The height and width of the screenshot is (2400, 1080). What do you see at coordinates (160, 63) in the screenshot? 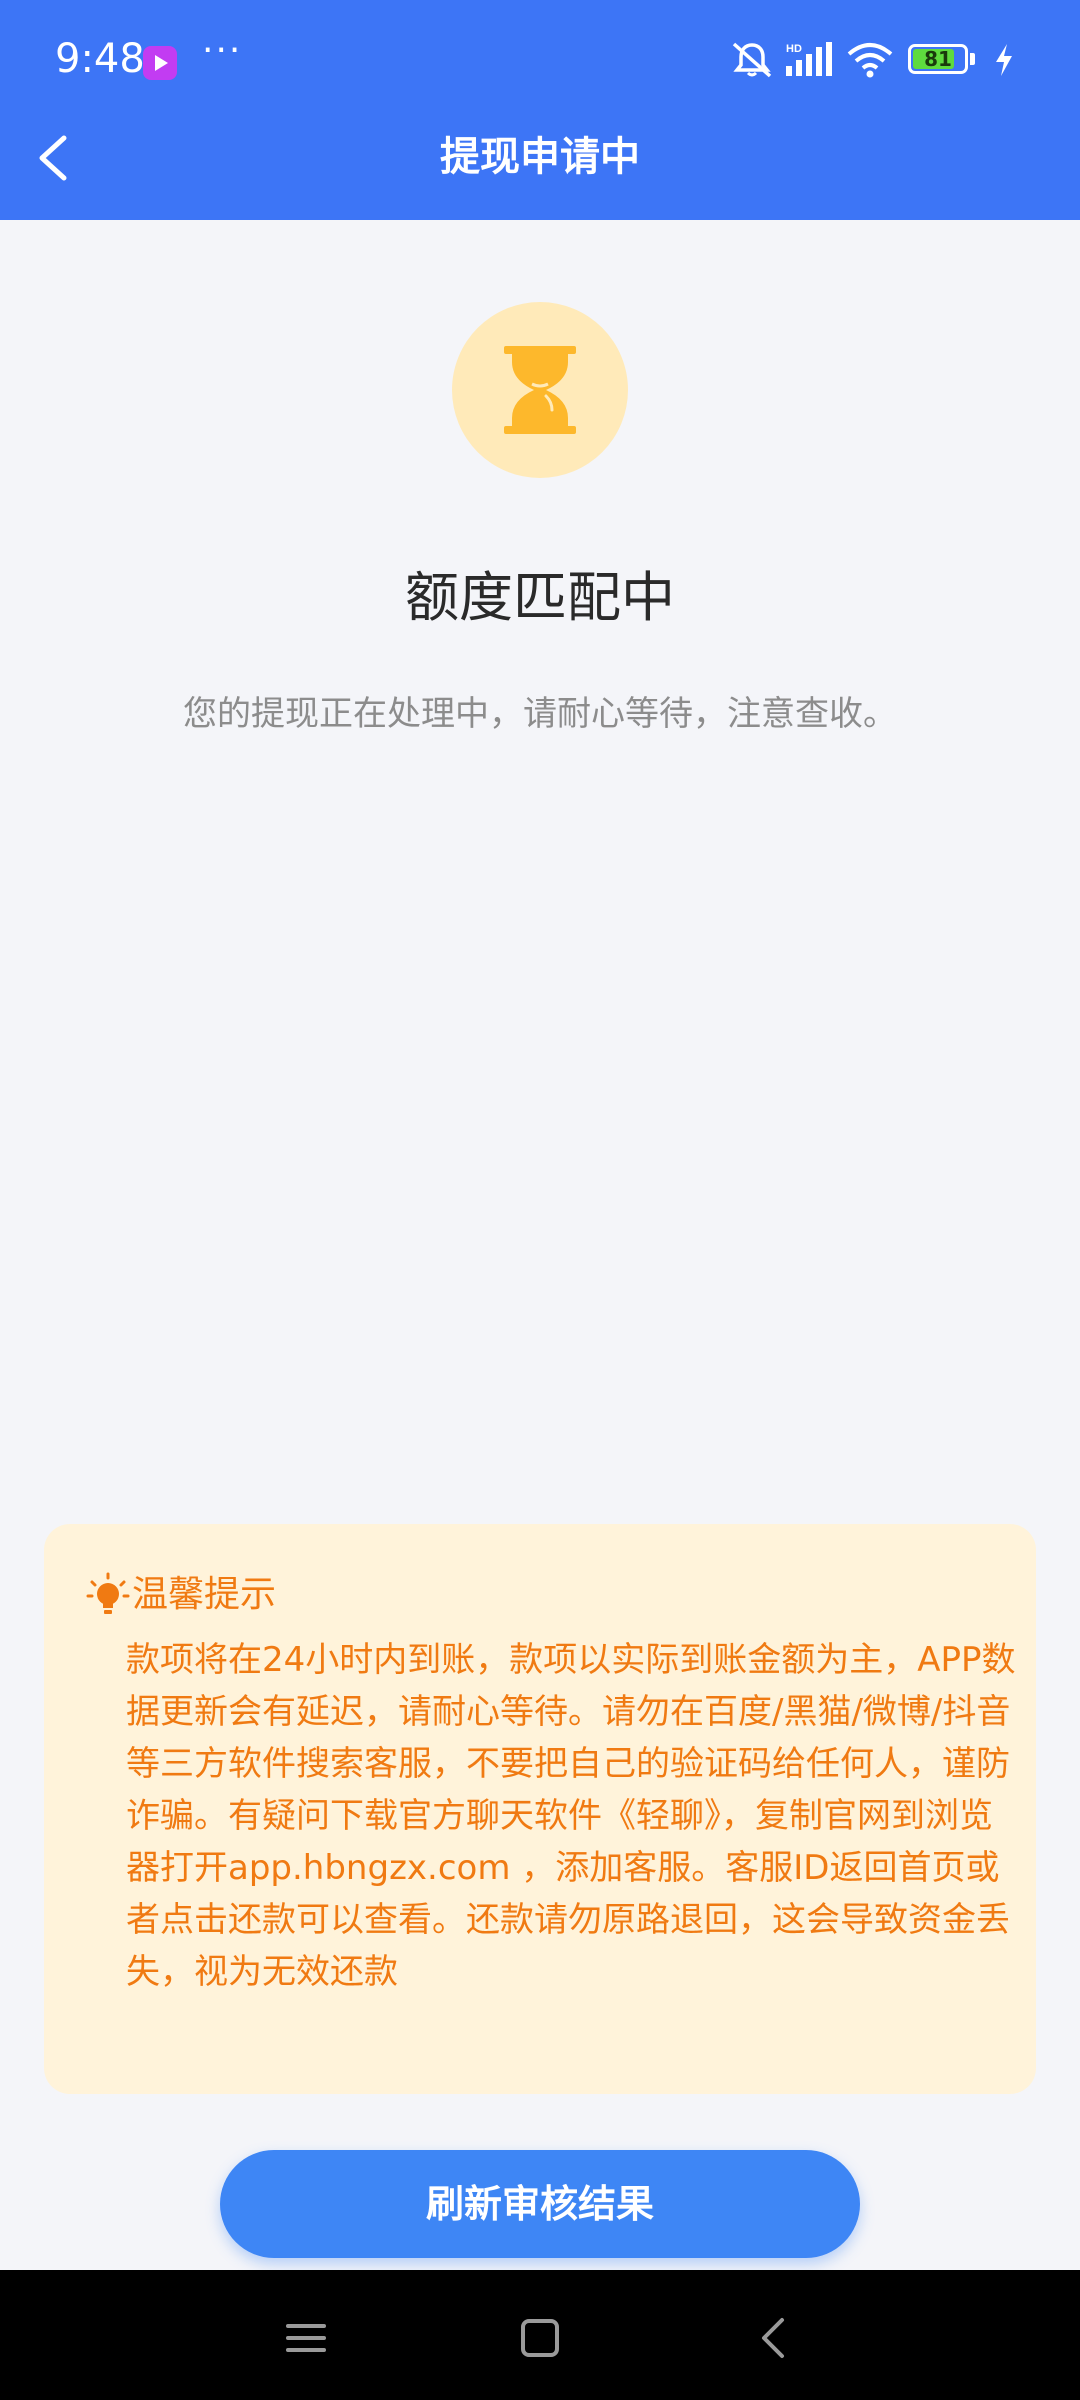
I see `video-app-icon` at bounding box center [160, 63].